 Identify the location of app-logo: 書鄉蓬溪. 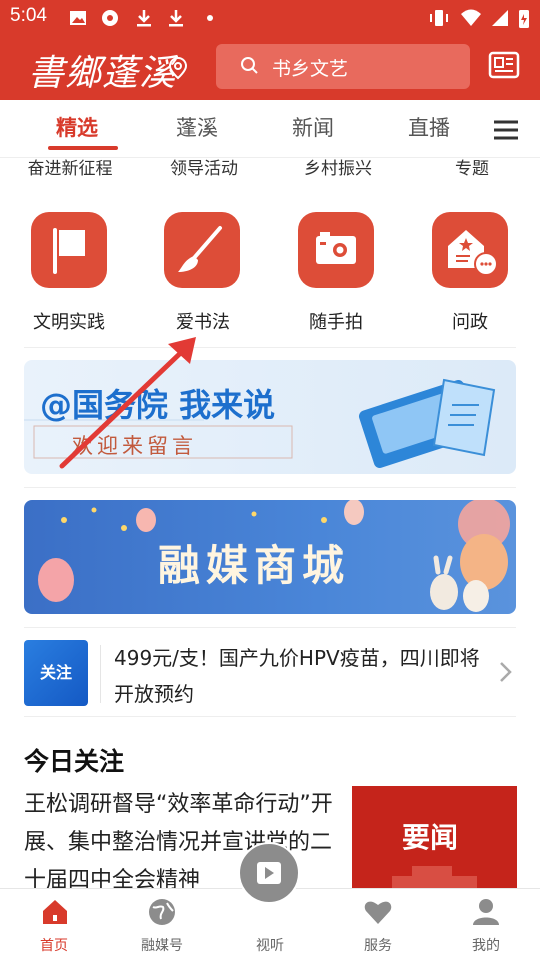
(102, 73).